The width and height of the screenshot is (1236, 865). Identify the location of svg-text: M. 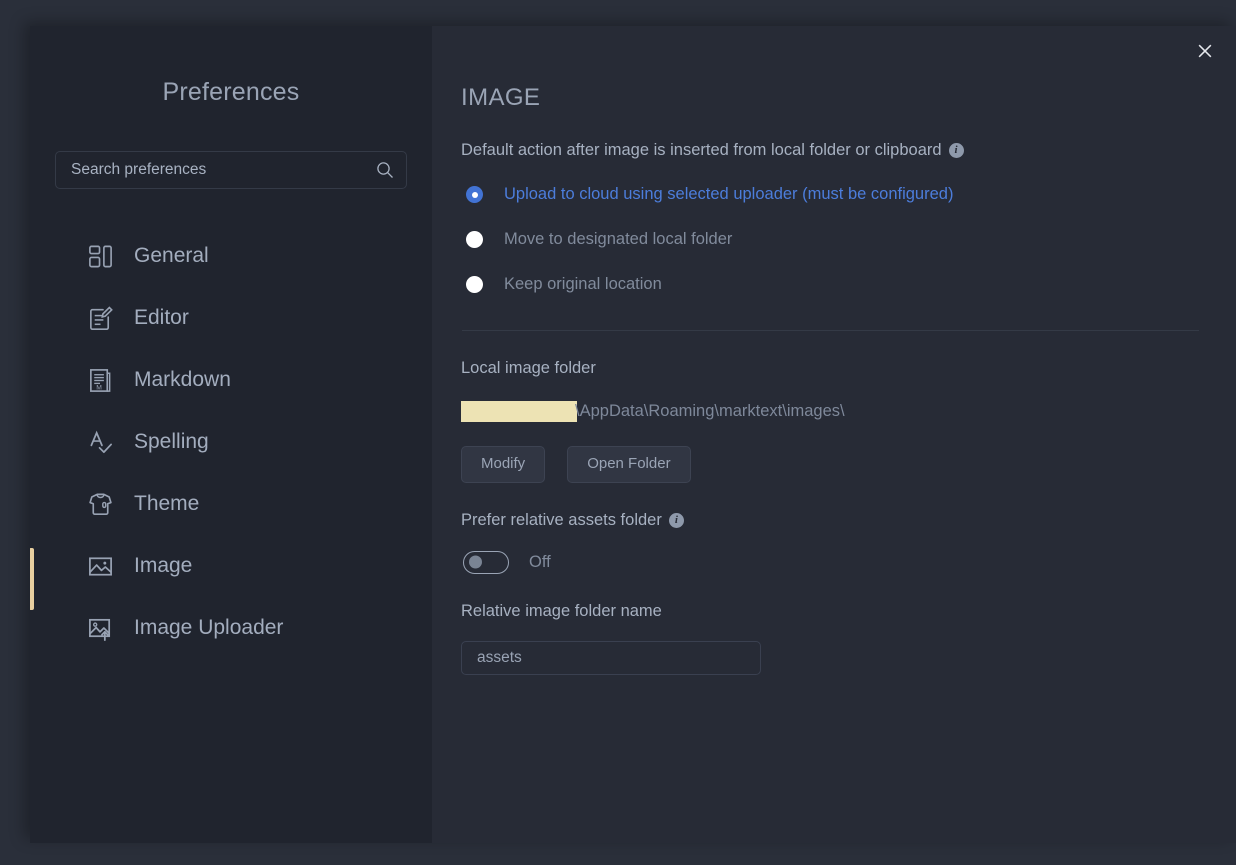
(99, 387).